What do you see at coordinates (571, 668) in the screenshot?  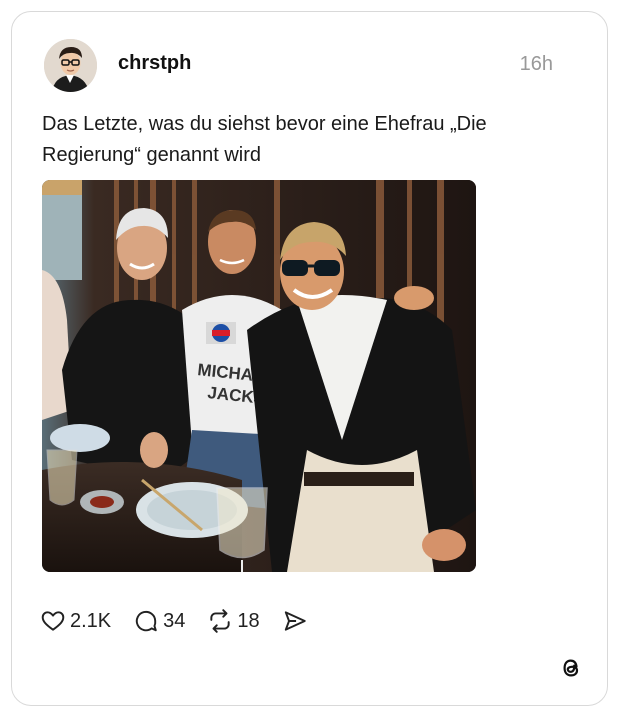 I see `threads-logo-icon` at bounding box center [571, 668].